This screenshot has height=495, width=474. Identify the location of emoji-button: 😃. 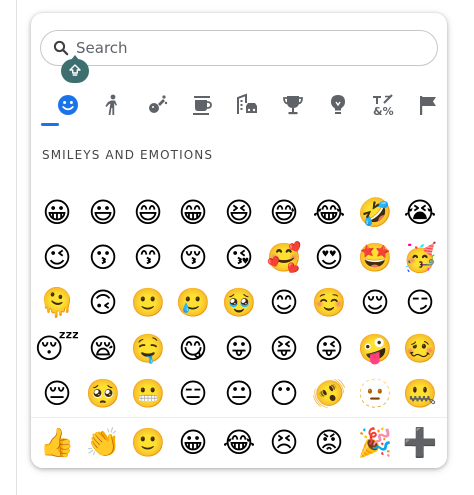
(103, 213).